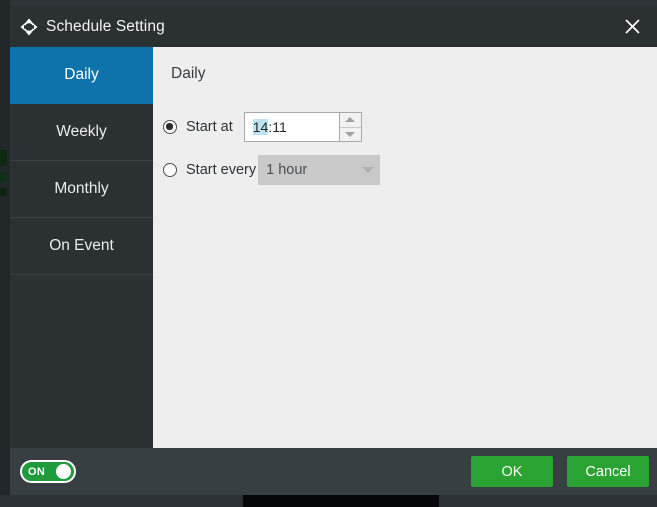  What do you see at coordinates (105, 26) in the screenshot?
I see `dialog-title: Schedule Setting` at bounding box center [105, 26].